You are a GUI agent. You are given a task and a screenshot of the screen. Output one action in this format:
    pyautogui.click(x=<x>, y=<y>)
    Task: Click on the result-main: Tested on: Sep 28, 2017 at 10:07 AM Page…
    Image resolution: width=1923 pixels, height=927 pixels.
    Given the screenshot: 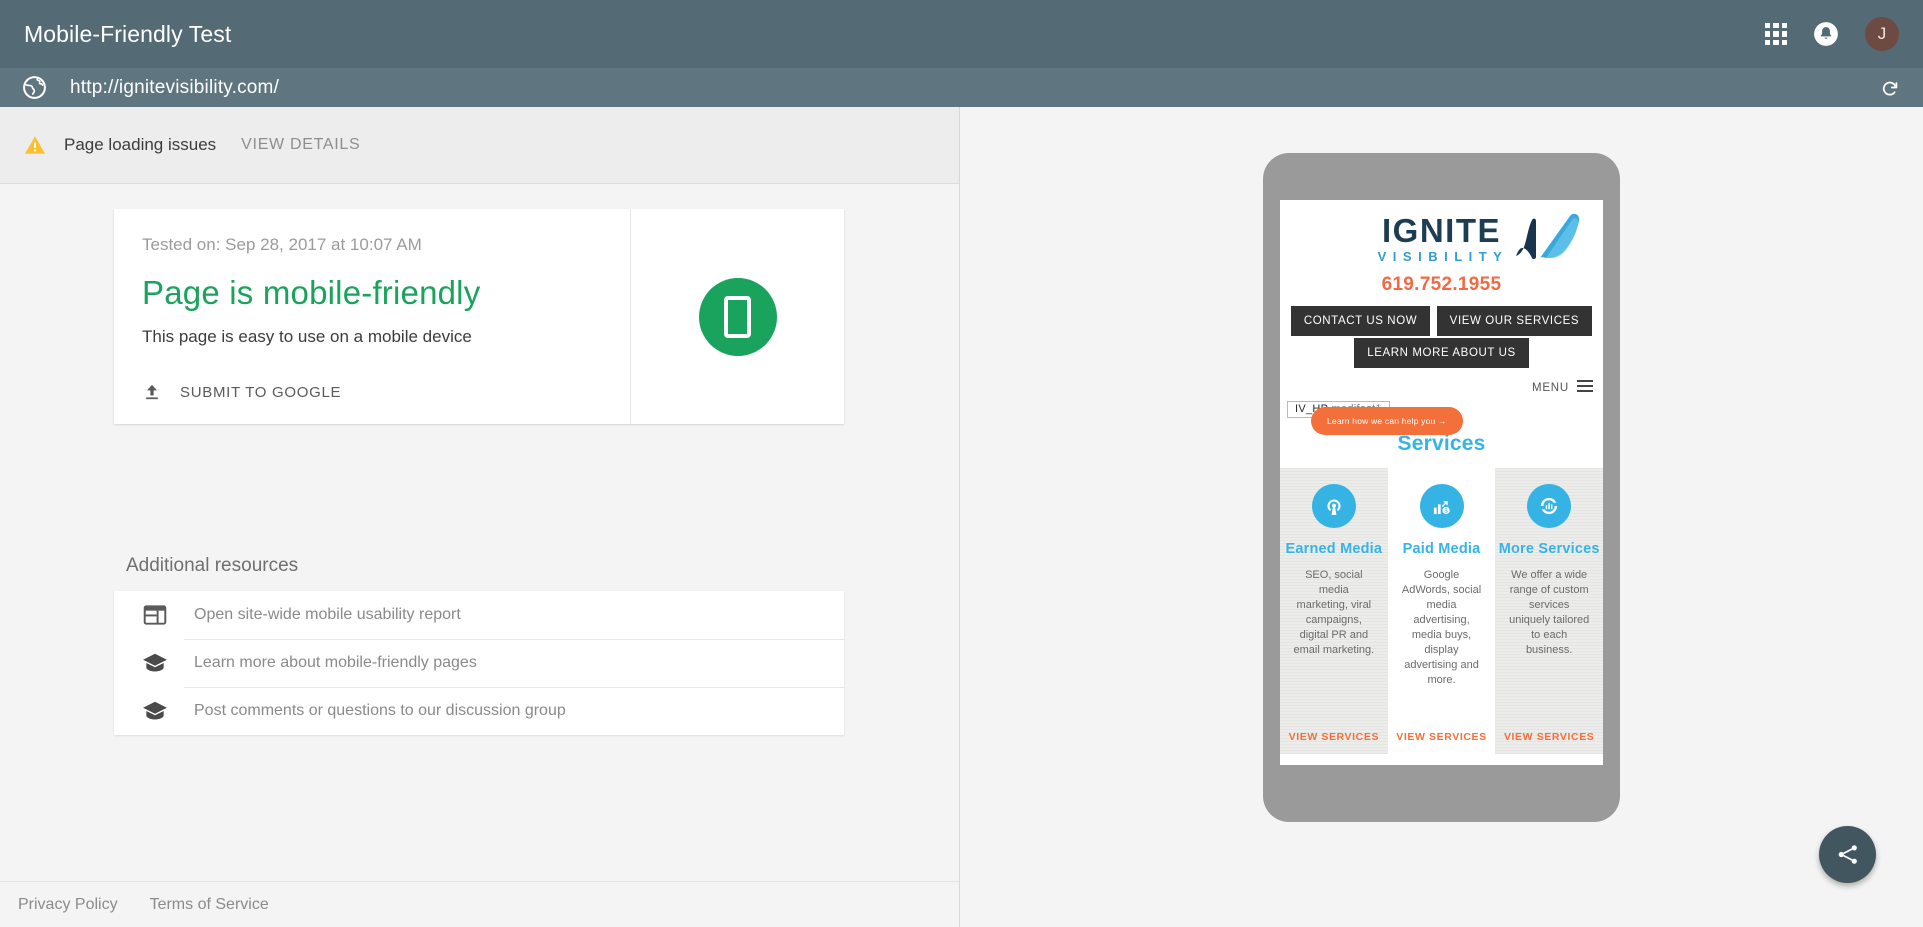 What is the action you would take?
    pyautogui.click(x=372, y=316)
    